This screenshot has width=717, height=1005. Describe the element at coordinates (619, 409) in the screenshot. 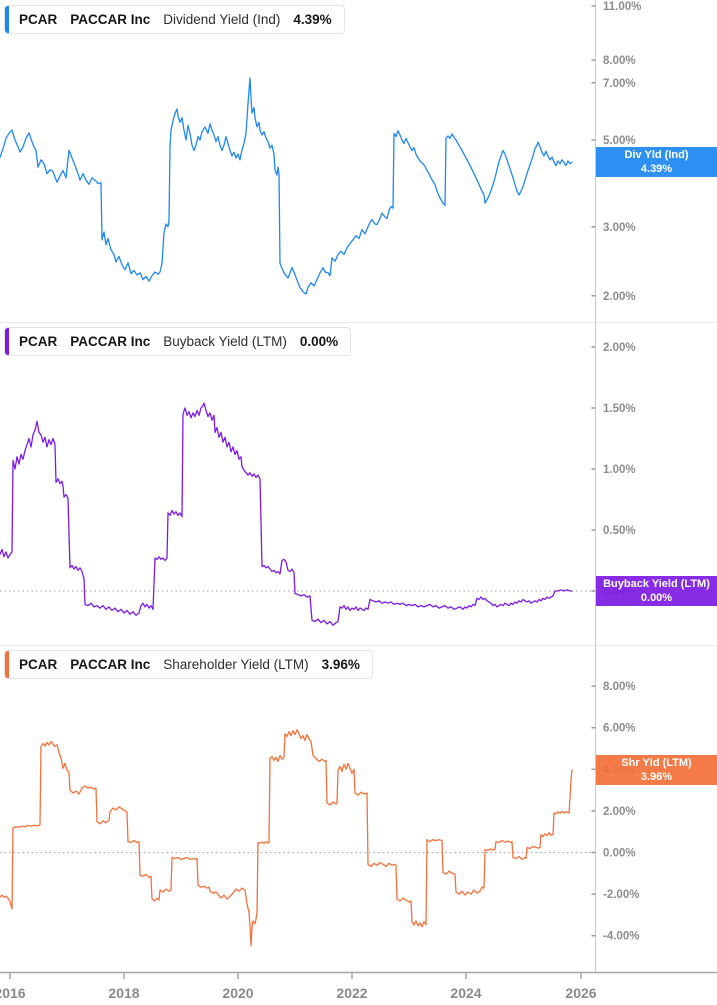

I see `y-axis-tick-label: 1.50%` at that location.